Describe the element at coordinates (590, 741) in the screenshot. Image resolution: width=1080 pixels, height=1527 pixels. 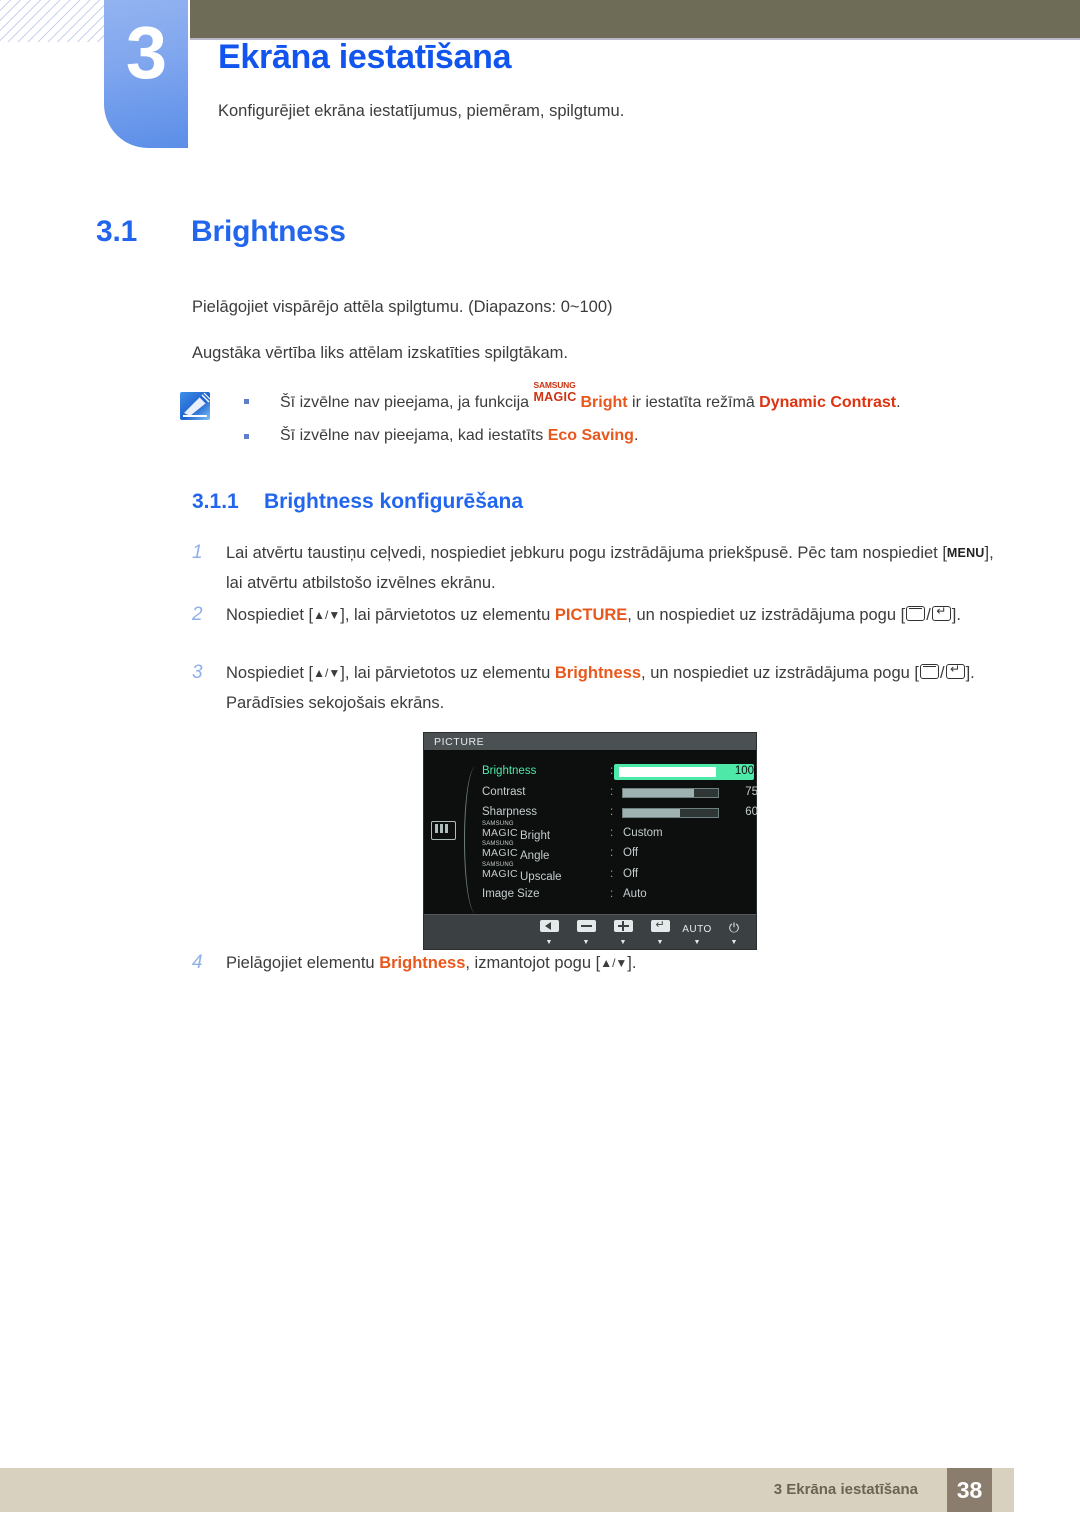
I see `osd-title: PICTURE` at that location.